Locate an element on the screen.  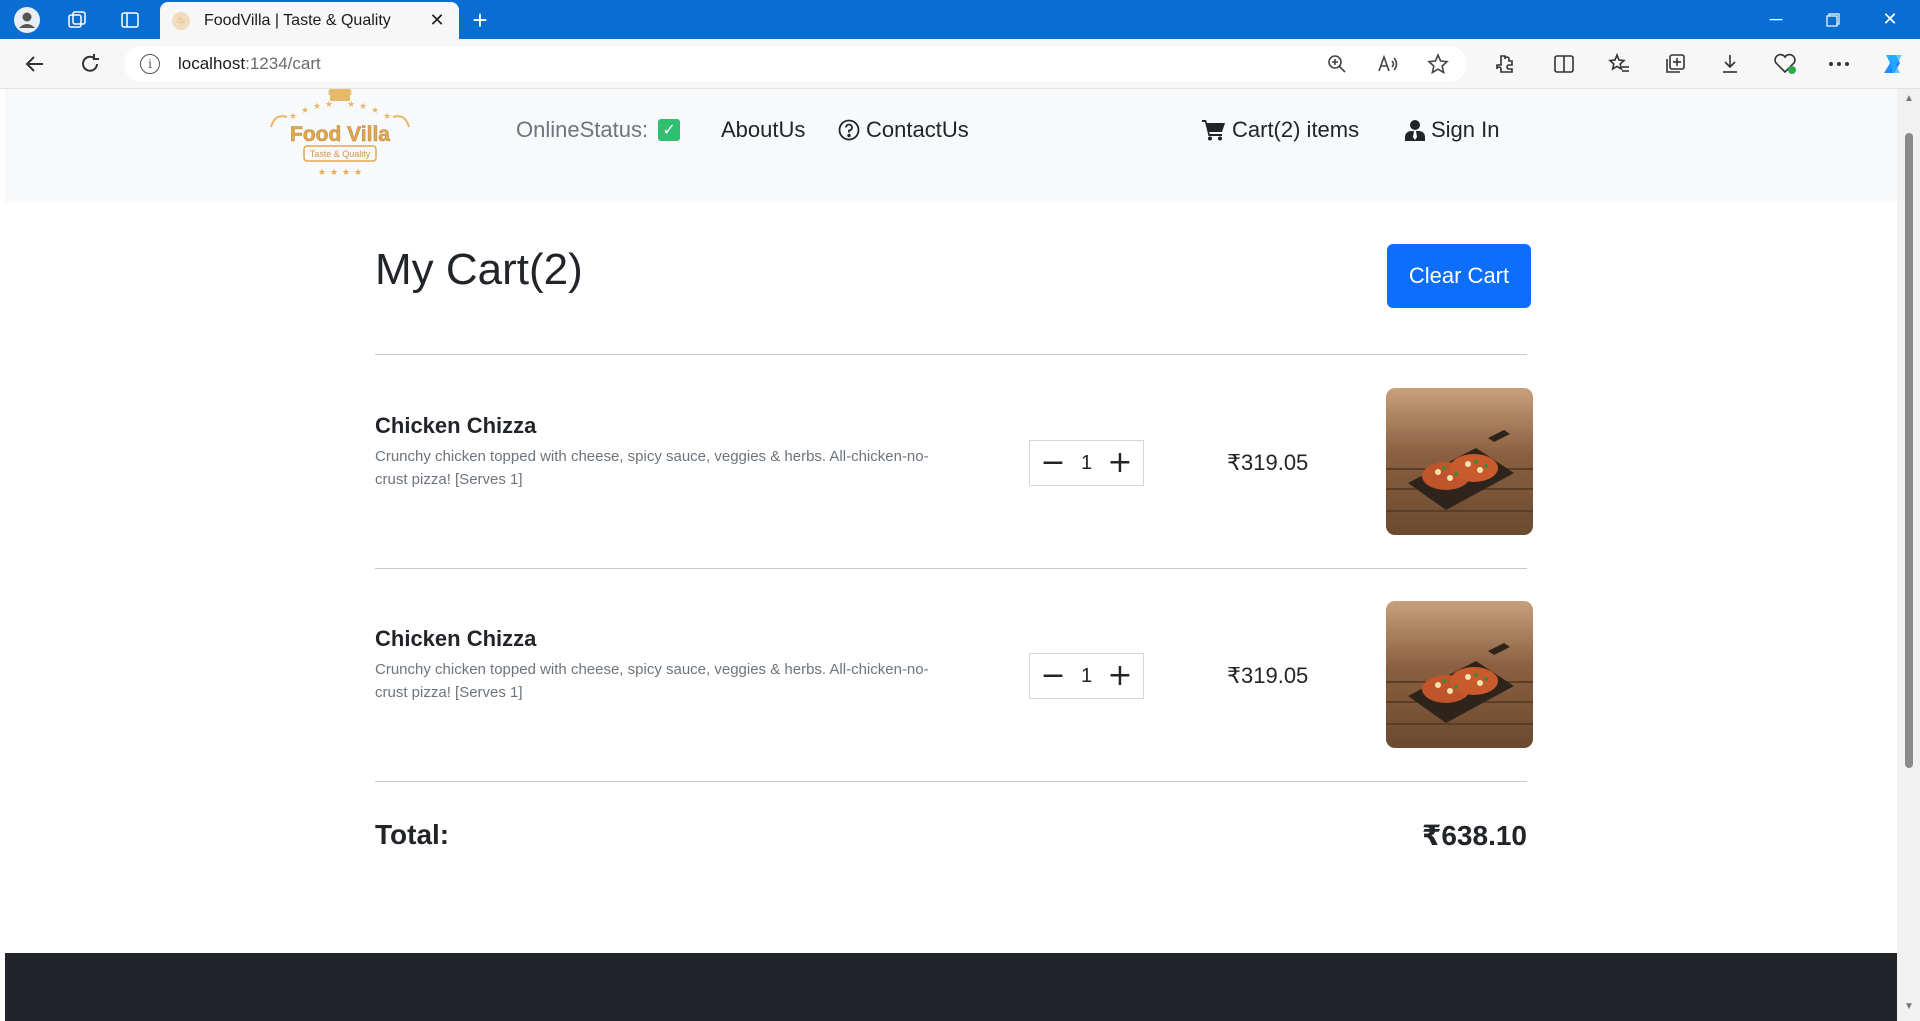
url-text: localhost:1234/cart is located at coordinates (249, 63).